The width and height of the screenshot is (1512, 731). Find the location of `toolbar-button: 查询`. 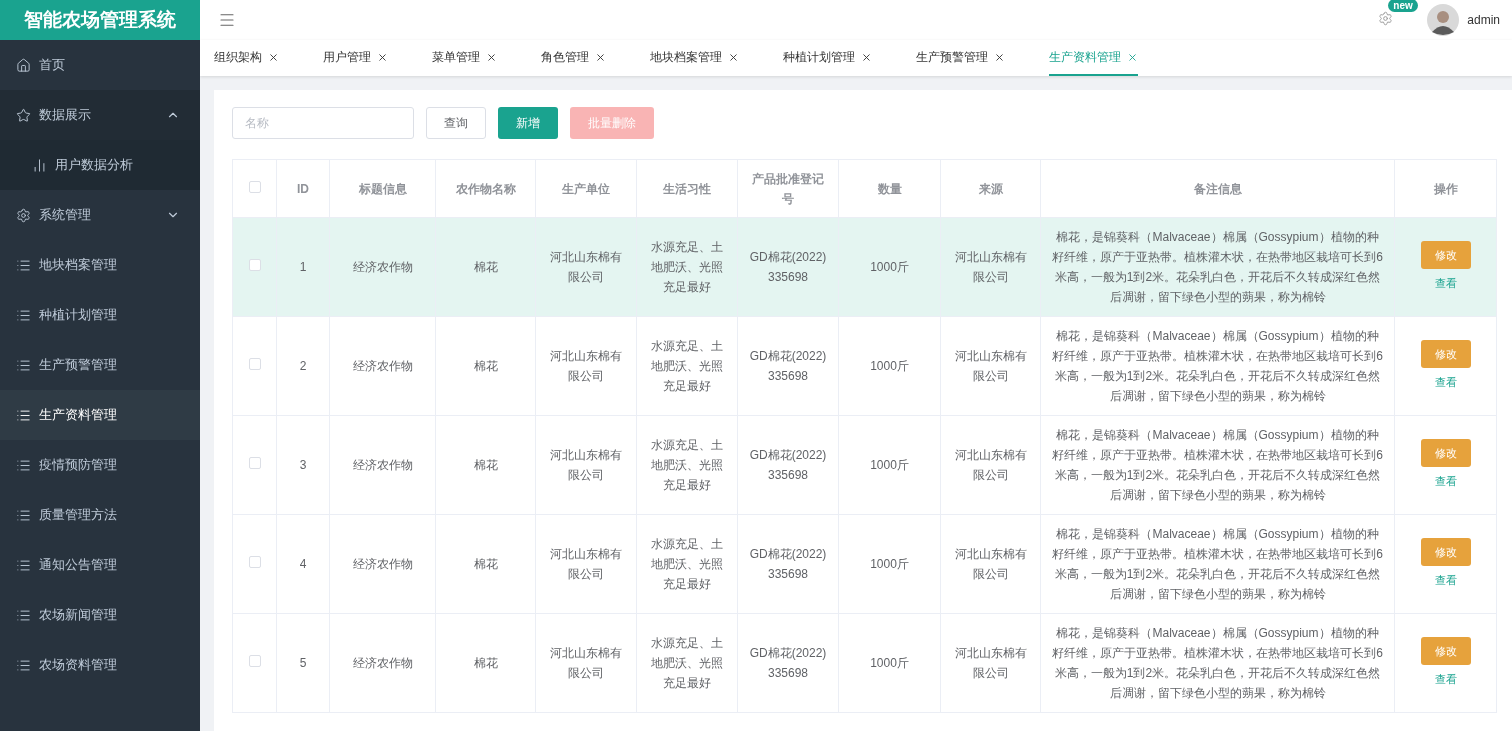

toolbar-button: 查询 is located at coordinates (456, 123).